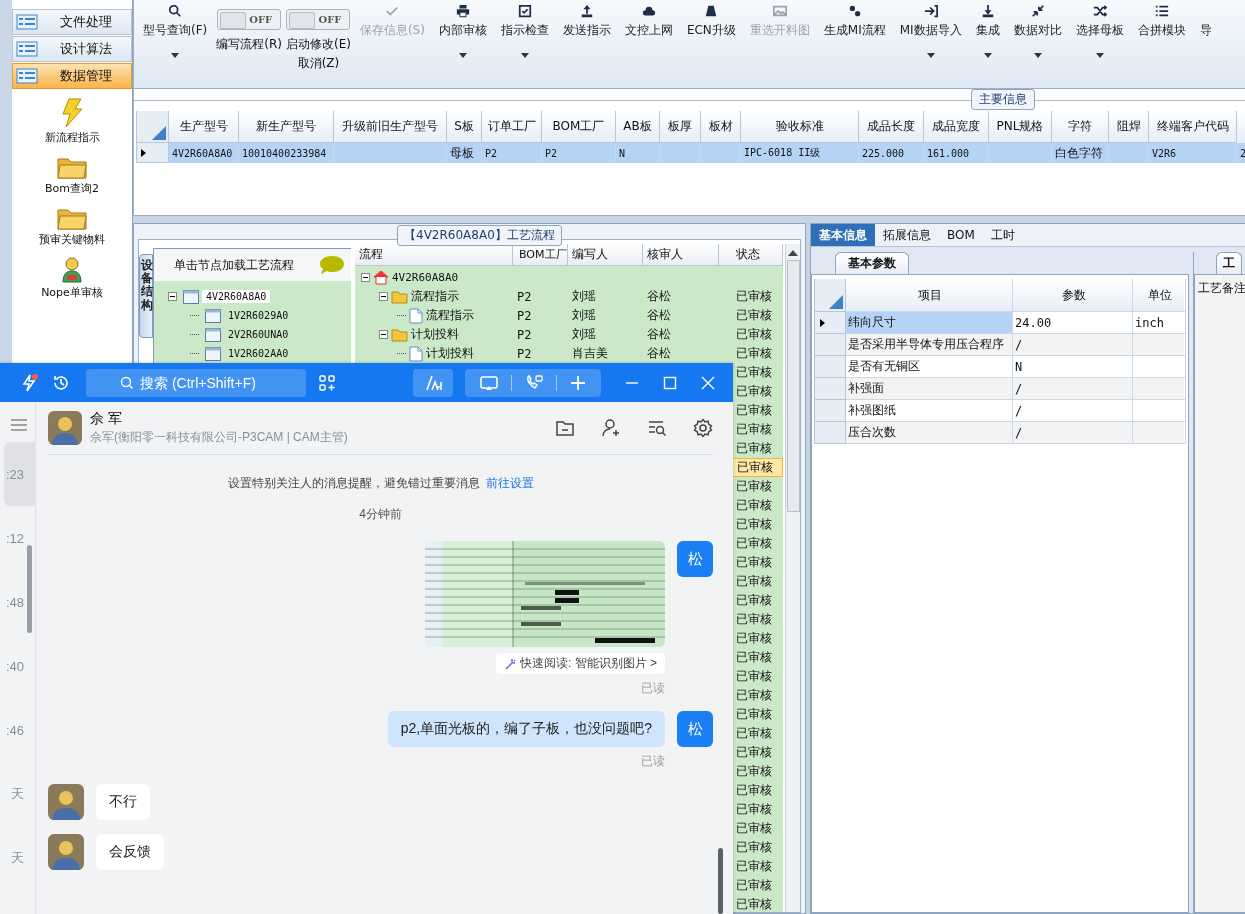  Describe the element at coordinates (670, 382) in the screenshot. I see `maximize-icon` at that location.